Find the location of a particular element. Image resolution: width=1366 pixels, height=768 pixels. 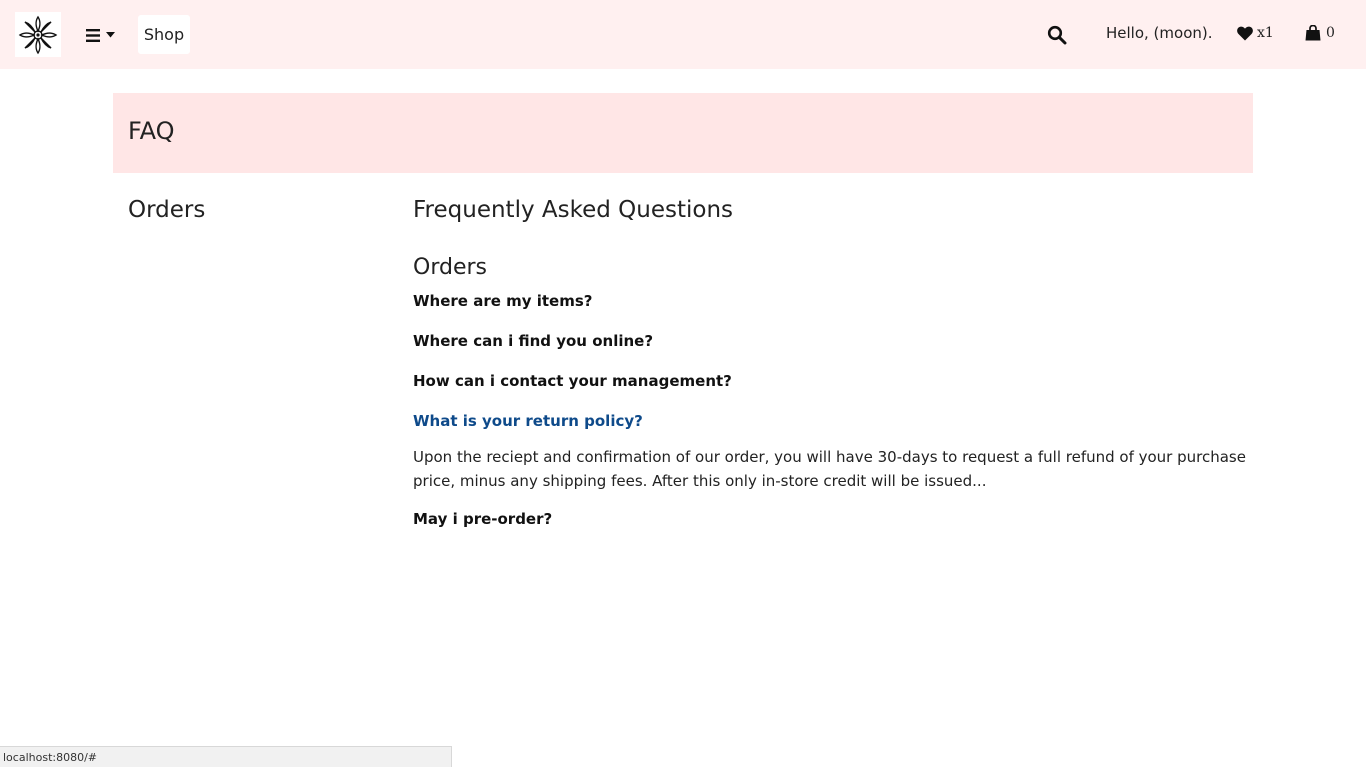

faq-question: Where can i find you online? is located at coordinates (830, 351).